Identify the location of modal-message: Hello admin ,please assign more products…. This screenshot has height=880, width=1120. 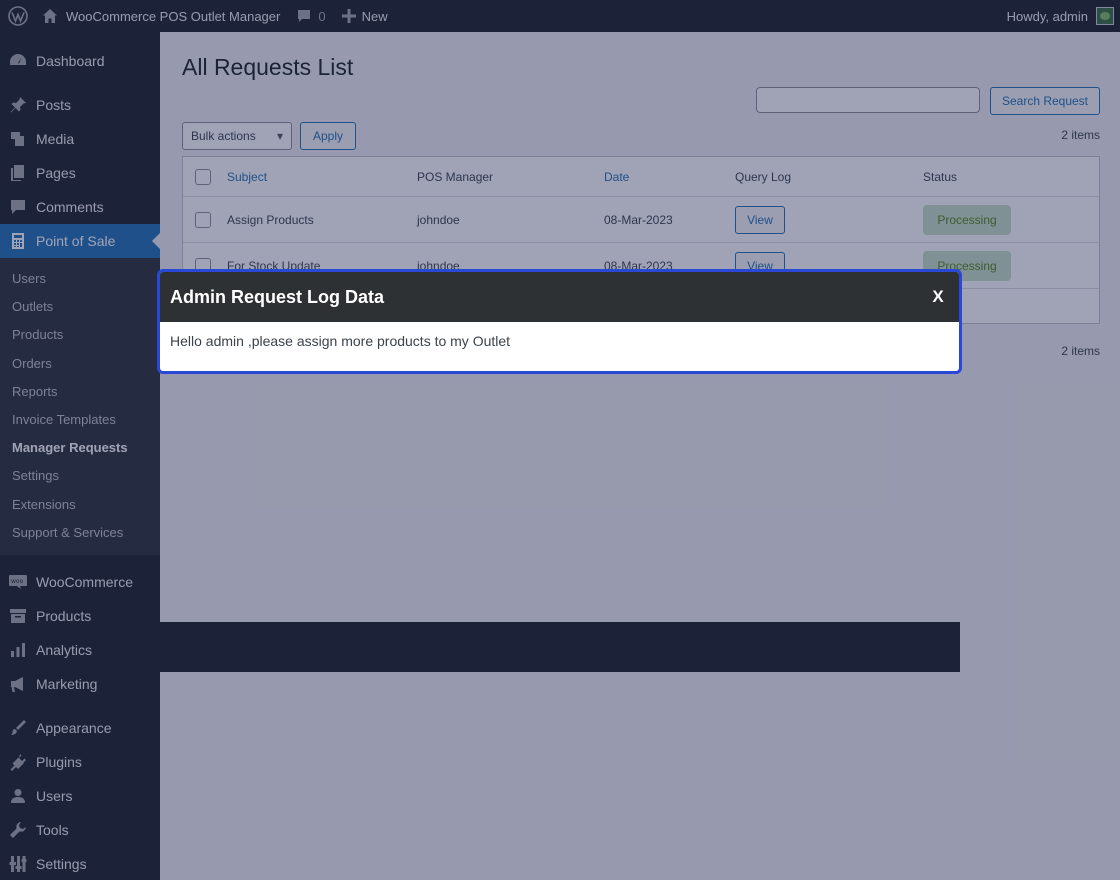
(340, 341).